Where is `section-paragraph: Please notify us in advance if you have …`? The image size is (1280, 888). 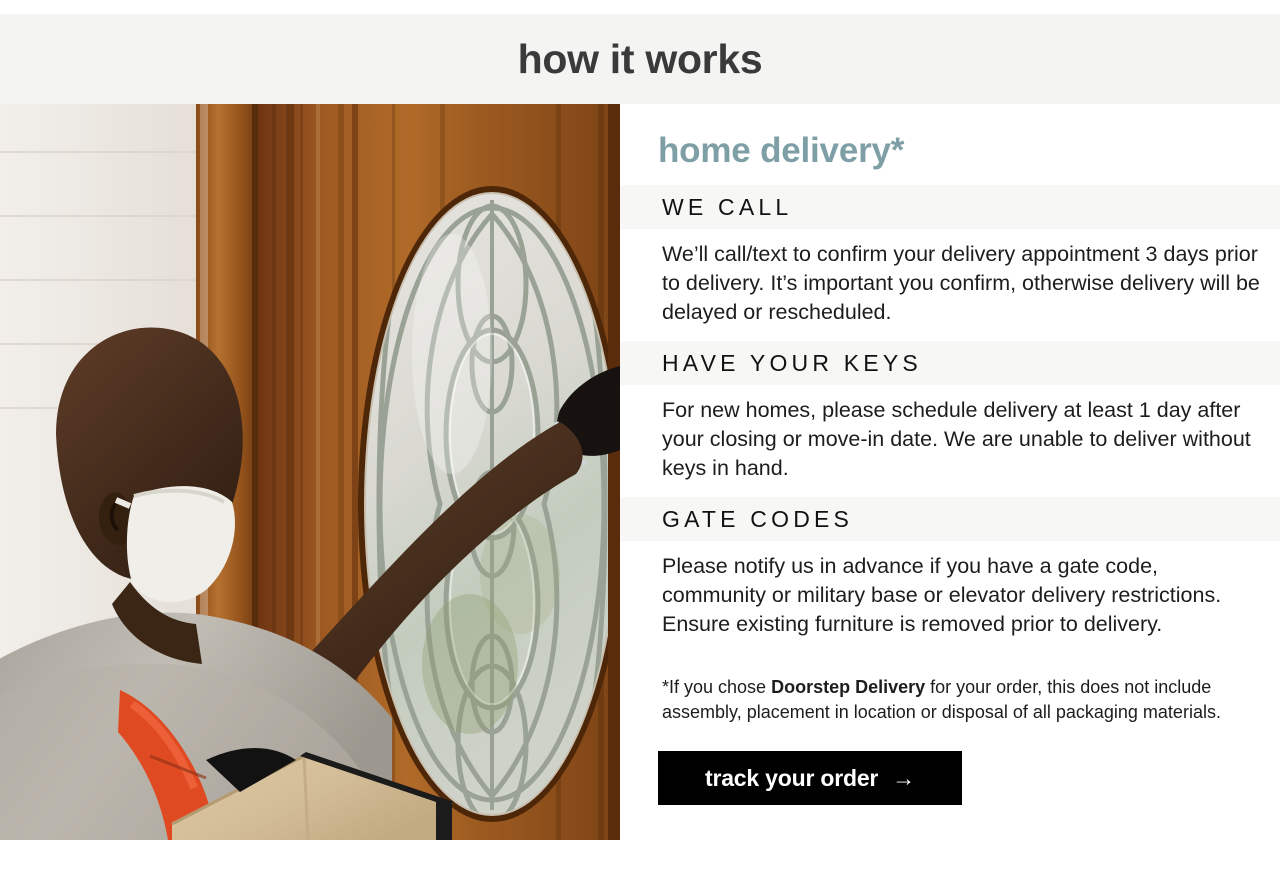
section-paragraph: Please notify us in advance if you have … is located at coordinates (942, 595).